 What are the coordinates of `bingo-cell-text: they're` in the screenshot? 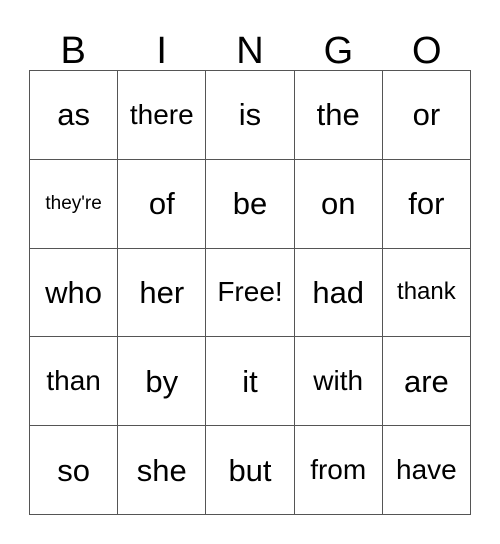 It's located at (73, 204).